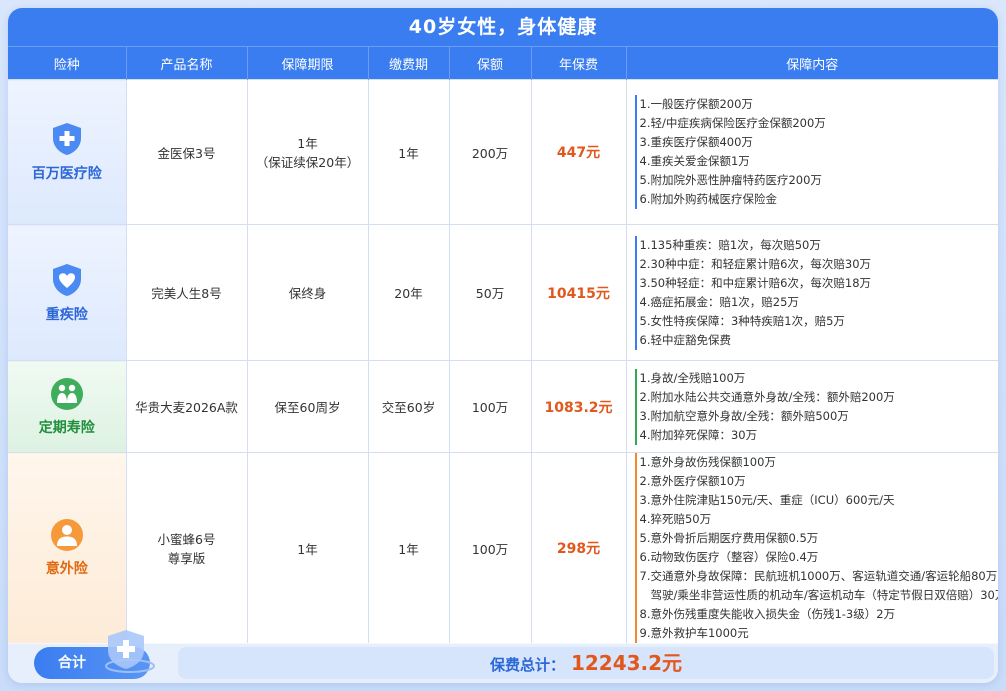  I want to click on summary-bar: 合计 保费总计： 12243.2元, so click(503, 656).